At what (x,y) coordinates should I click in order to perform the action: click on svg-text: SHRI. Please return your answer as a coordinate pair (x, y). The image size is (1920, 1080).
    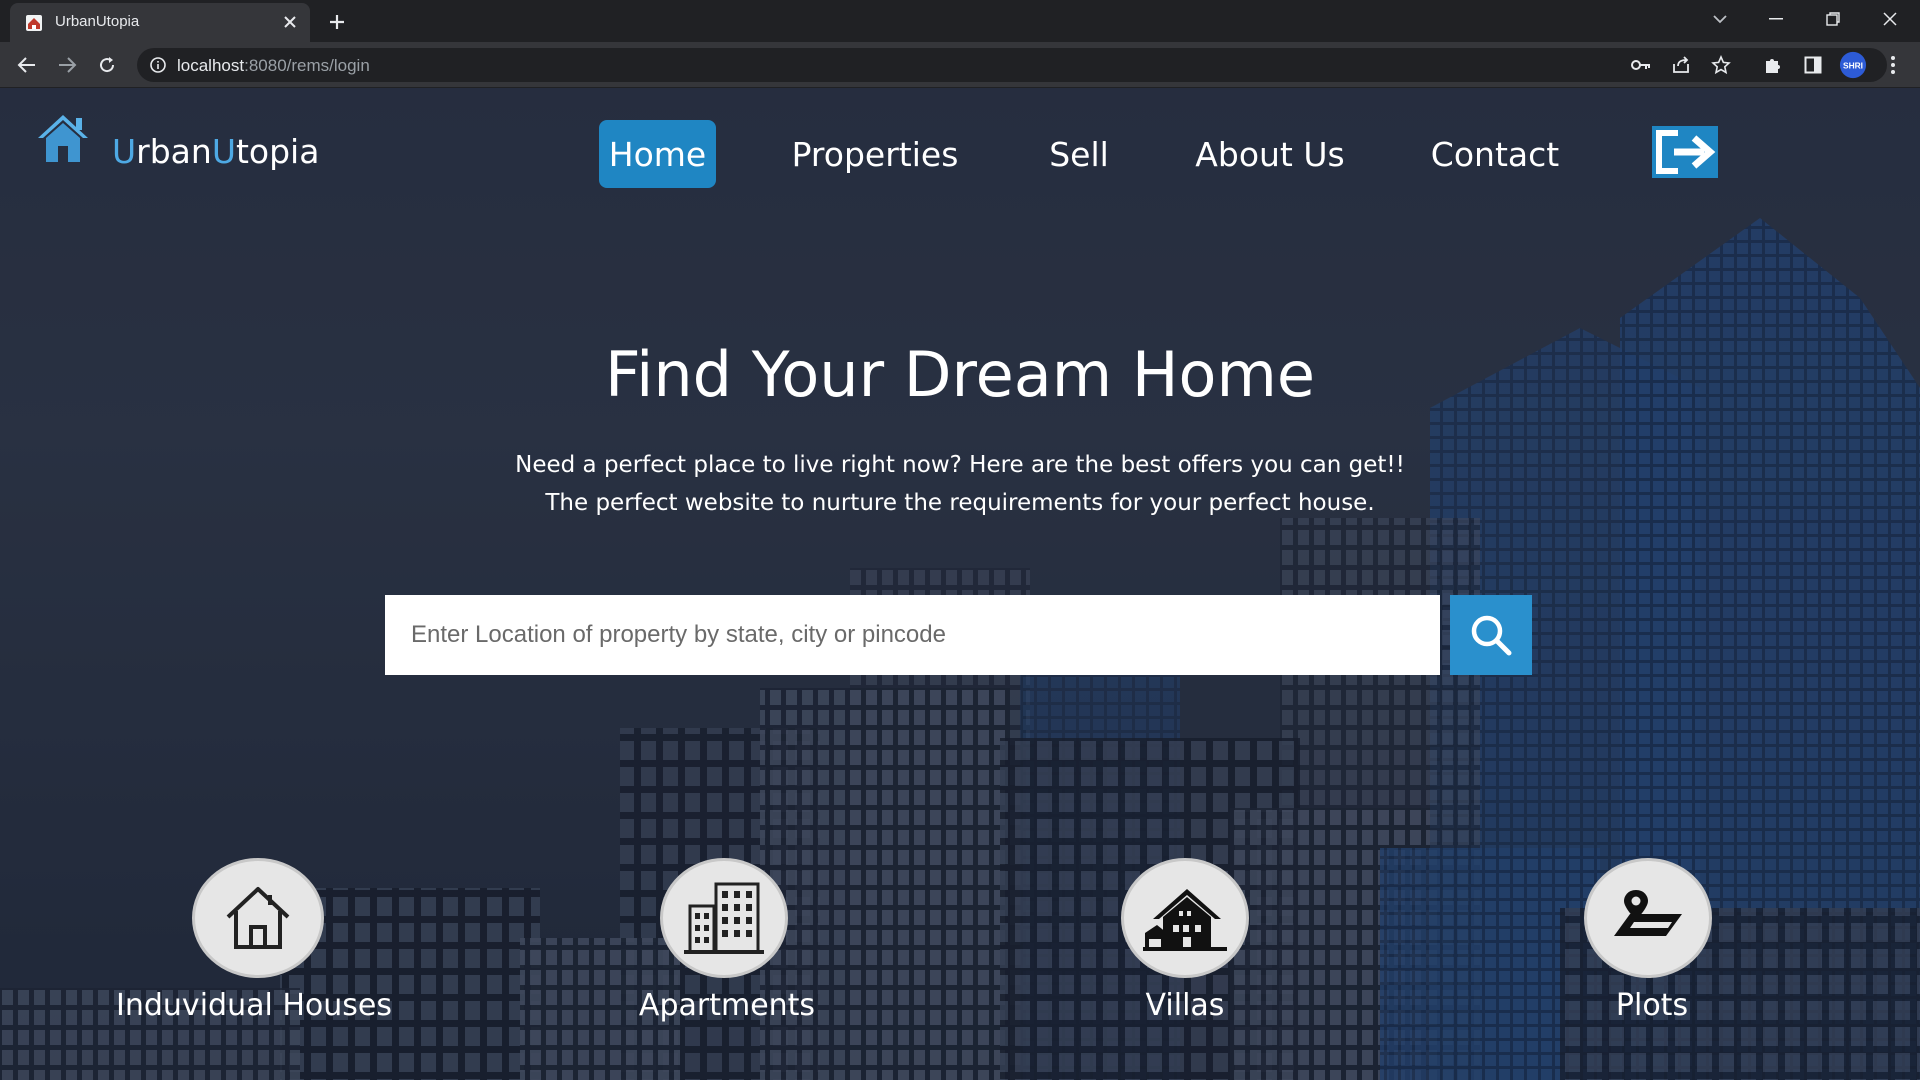
    Looking at the image, I should click on (1853, 66).